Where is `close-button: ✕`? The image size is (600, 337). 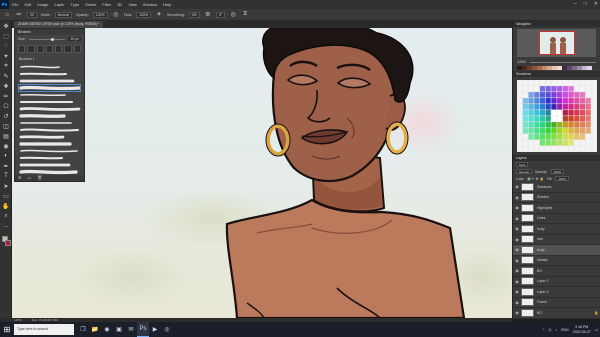 close-button: ✕ is located at coordinates (596, 4).